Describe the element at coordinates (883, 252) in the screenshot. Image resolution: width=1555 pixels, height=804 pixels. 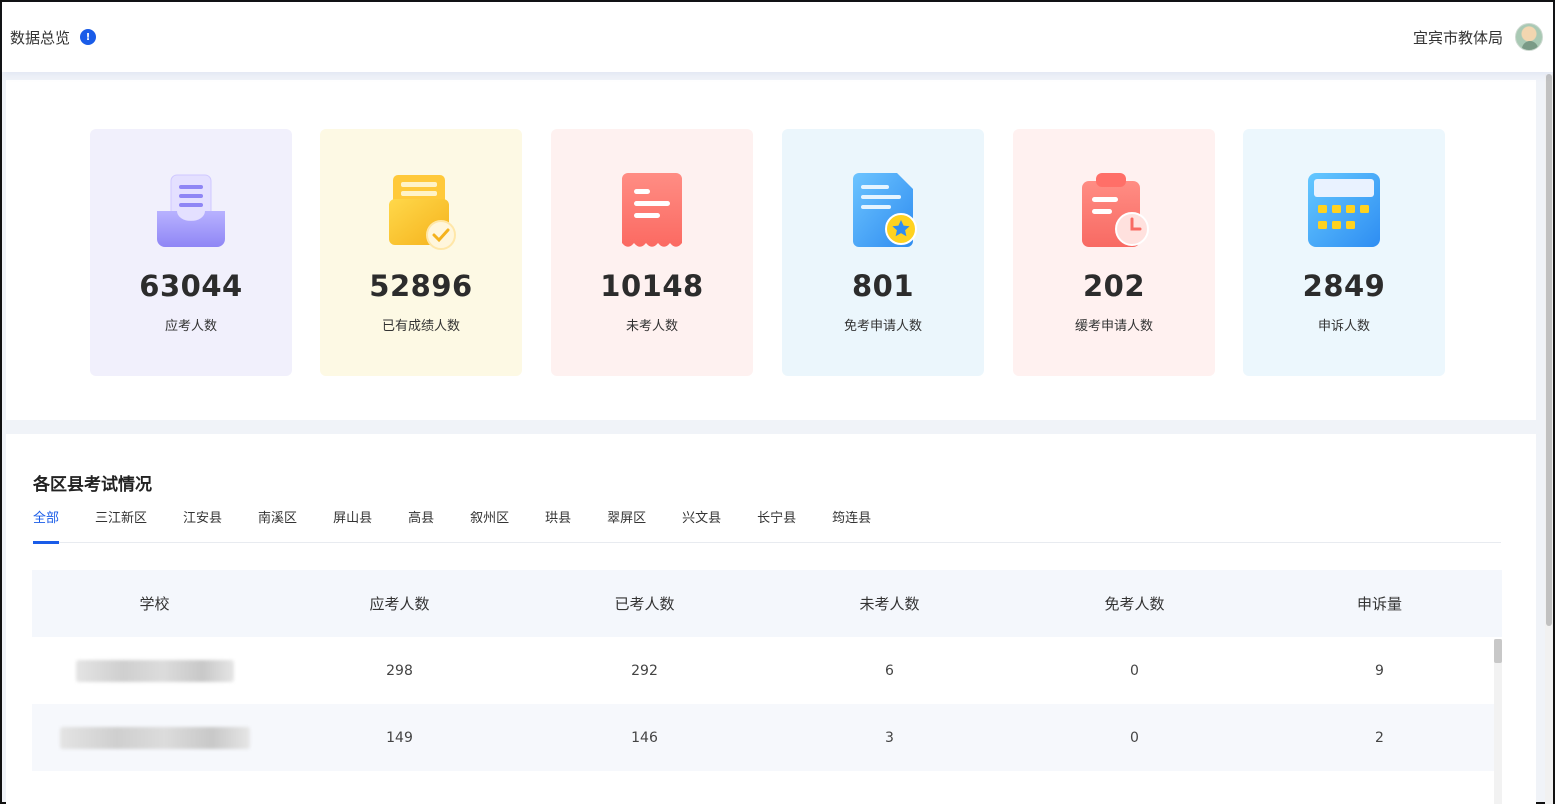
I see `stat-card-exempt: 801 免考申请人数` at that location.